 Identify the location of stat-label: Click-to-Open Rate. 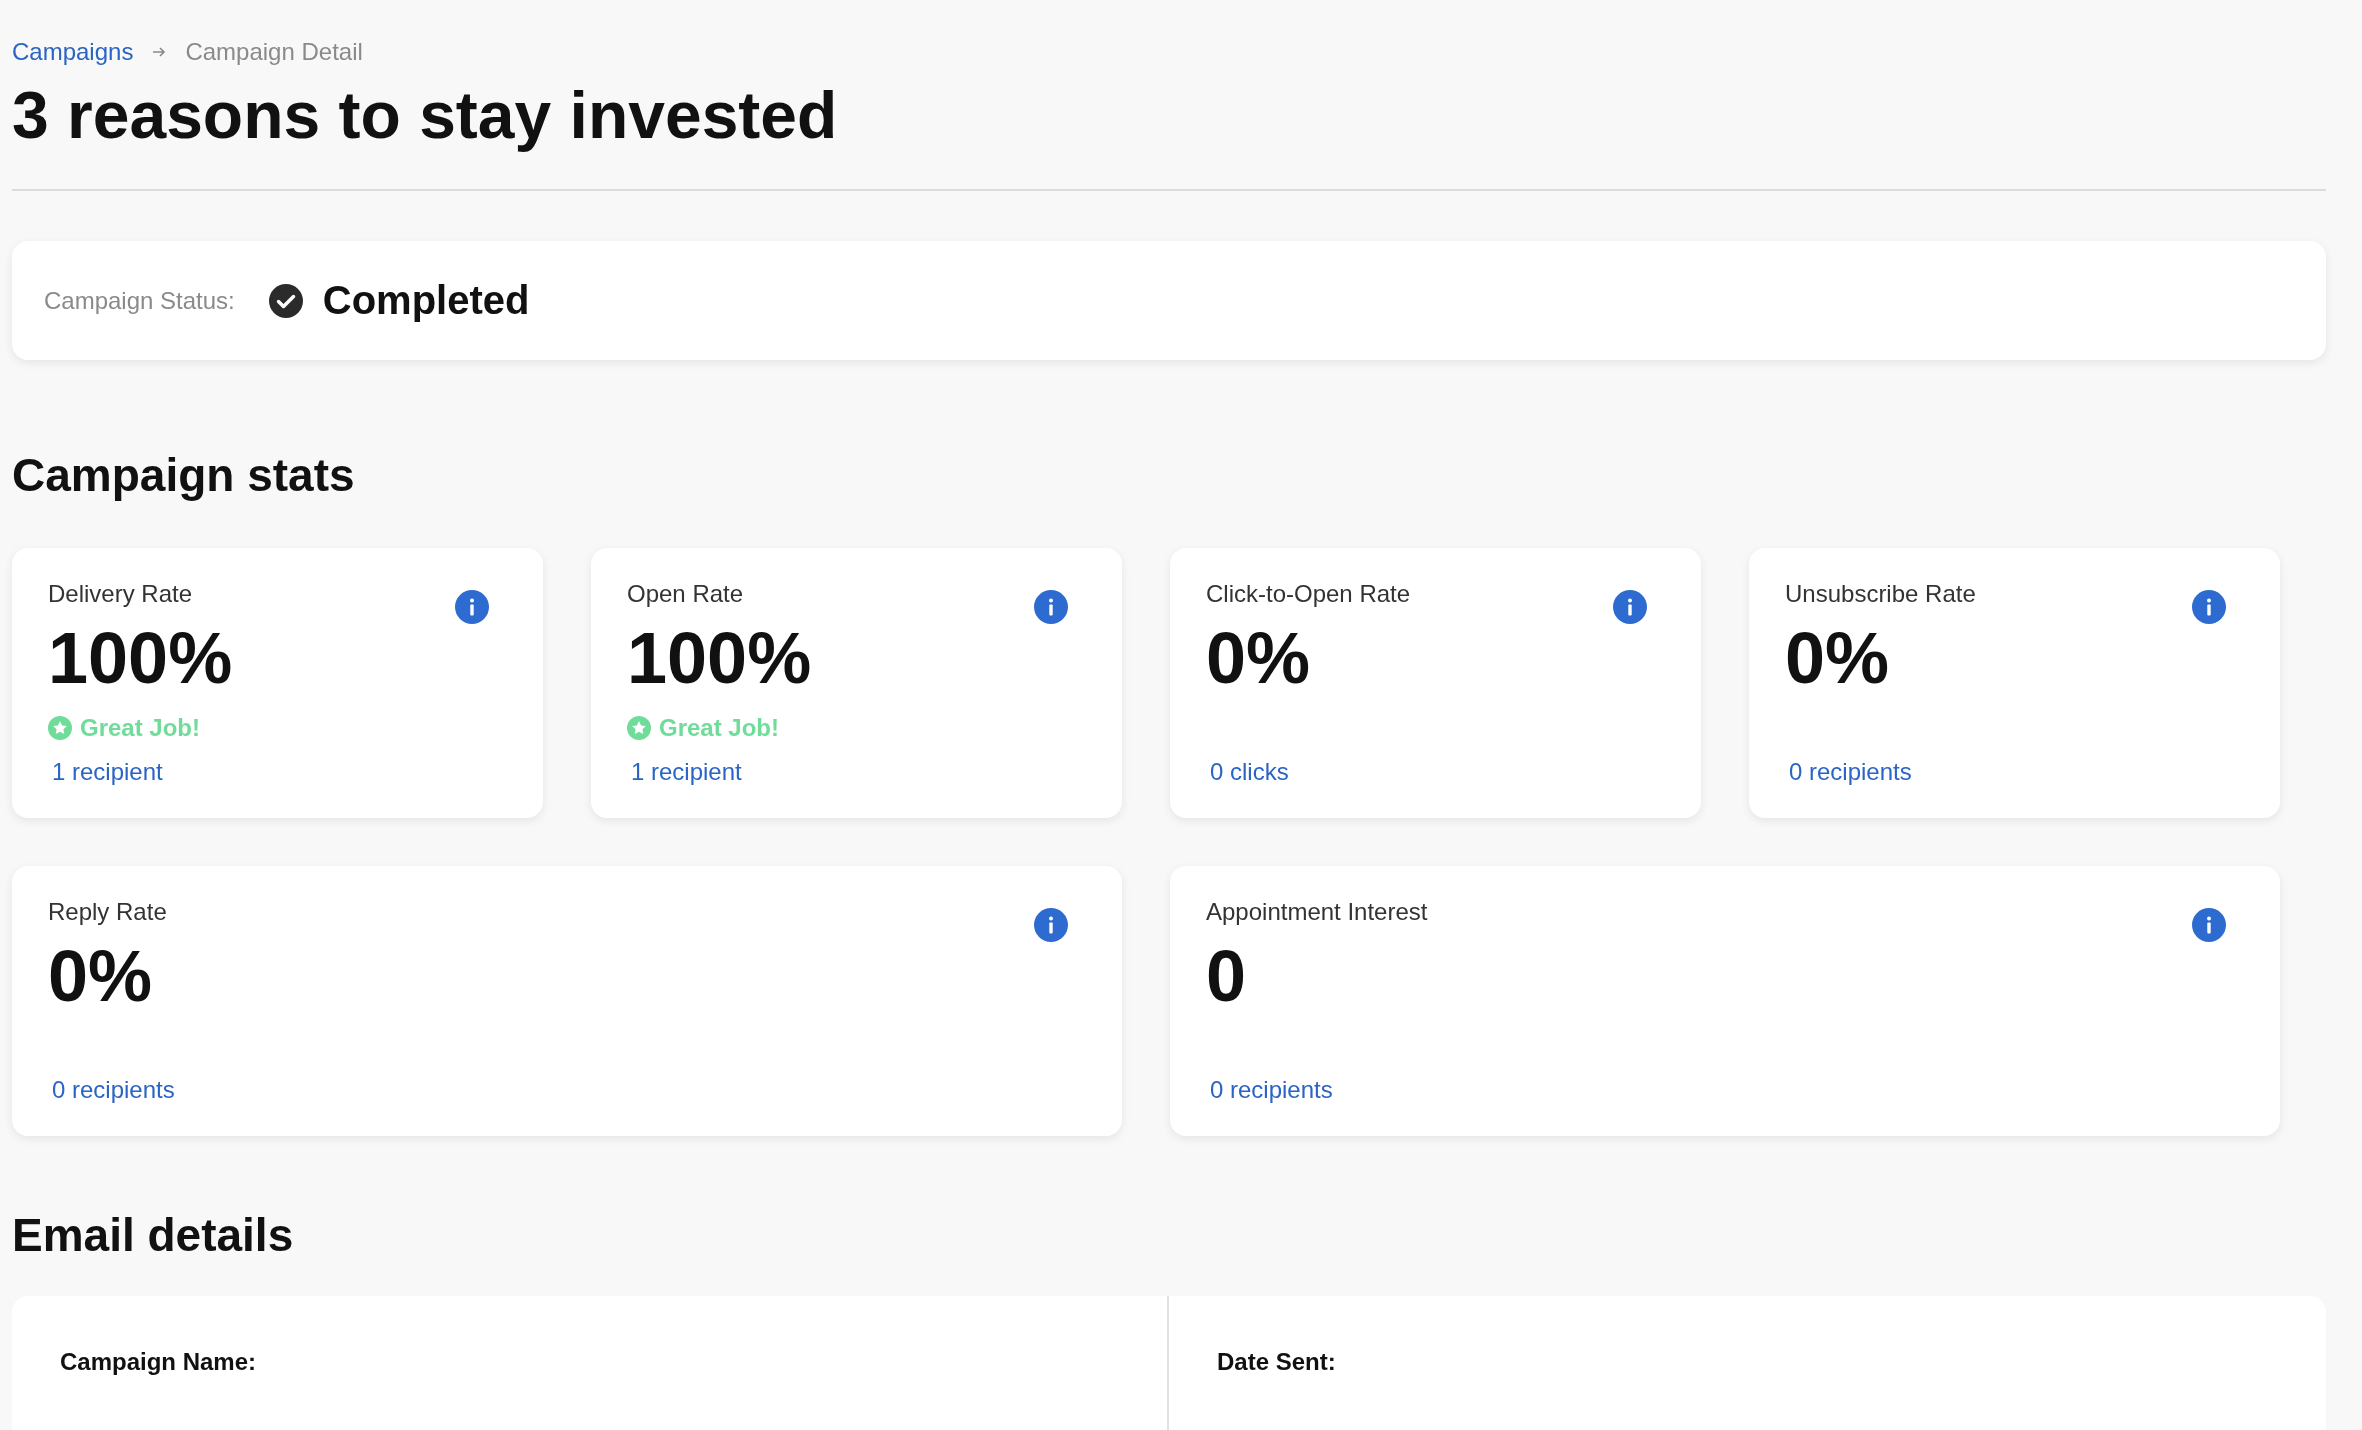
(1308, 594).